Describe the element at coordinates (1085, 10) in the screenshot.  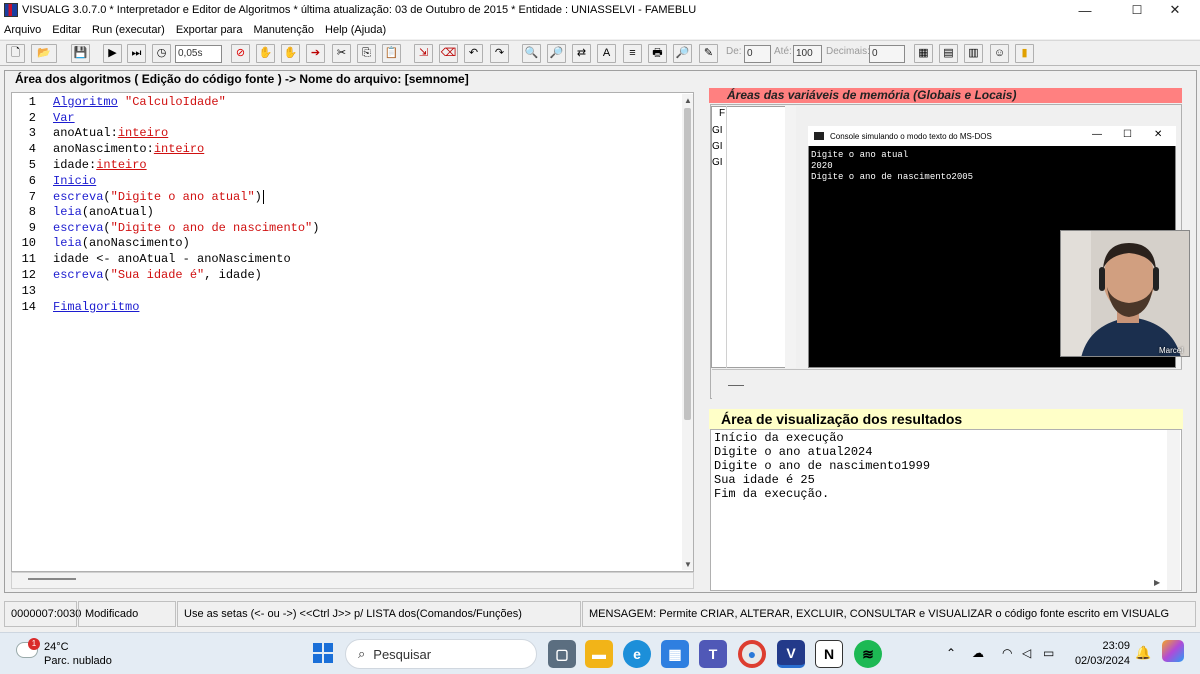
I see `minimize-button: —` at that location.